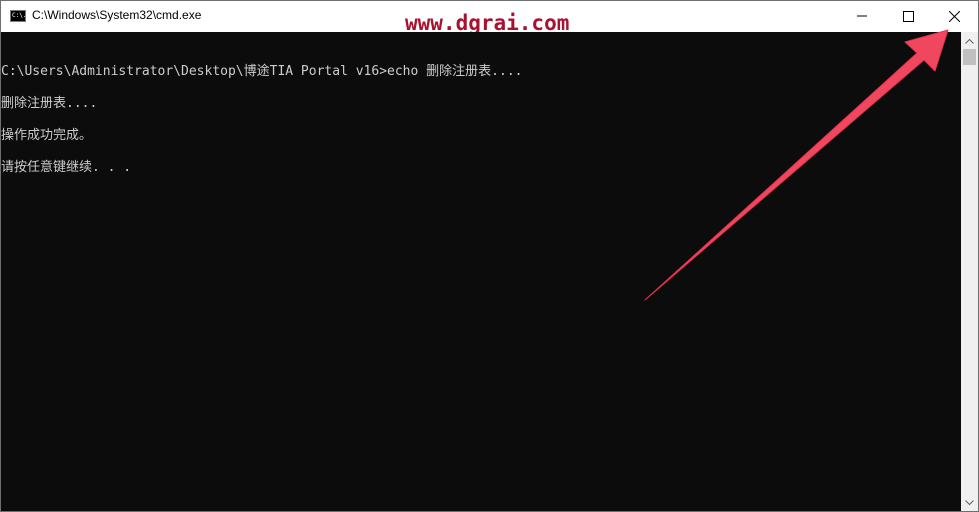 This screenshot has width=979, height=512. I want to click on maximize-button, so click(908, 16).